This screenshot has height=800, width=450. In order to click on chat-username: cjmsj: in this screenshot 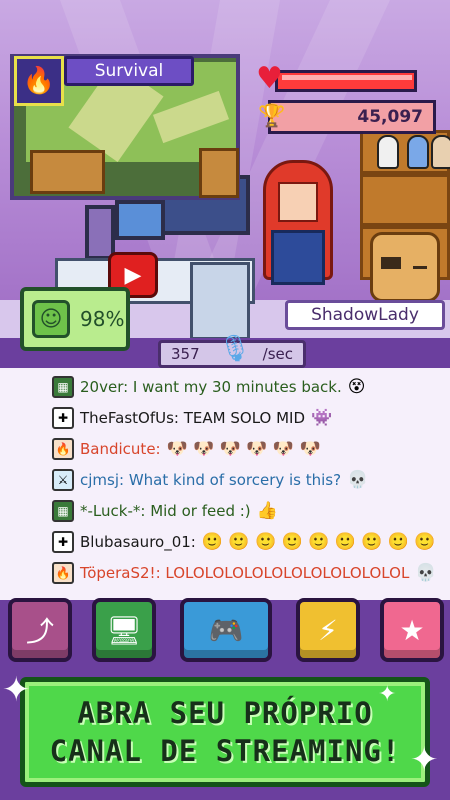, I will do `click(102, 480)`.